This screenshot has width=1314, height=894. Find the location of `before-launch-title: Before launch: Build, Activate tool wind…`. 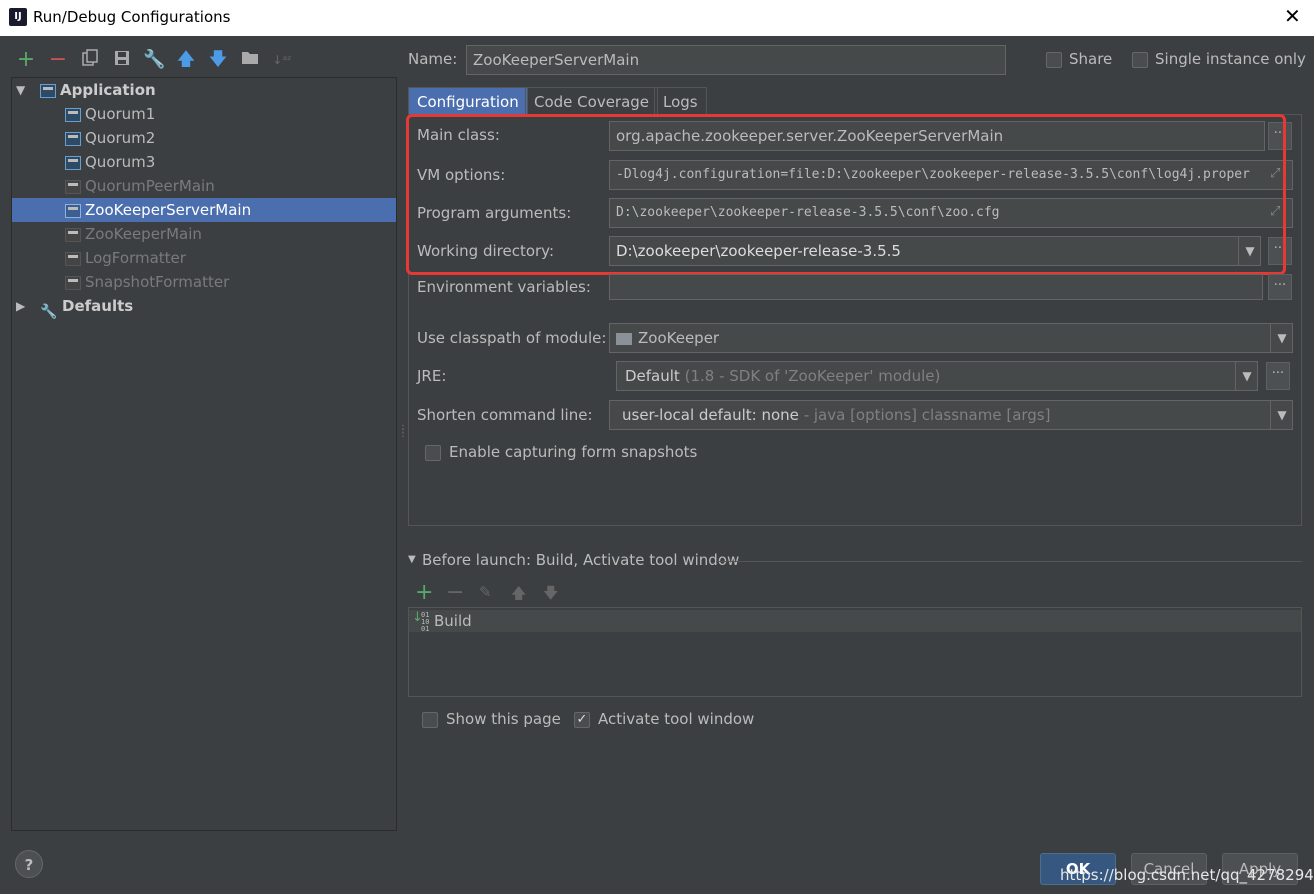

before-launch-title: Before launch: Build, Activate tool wind… is located at coordinates (581, 560).